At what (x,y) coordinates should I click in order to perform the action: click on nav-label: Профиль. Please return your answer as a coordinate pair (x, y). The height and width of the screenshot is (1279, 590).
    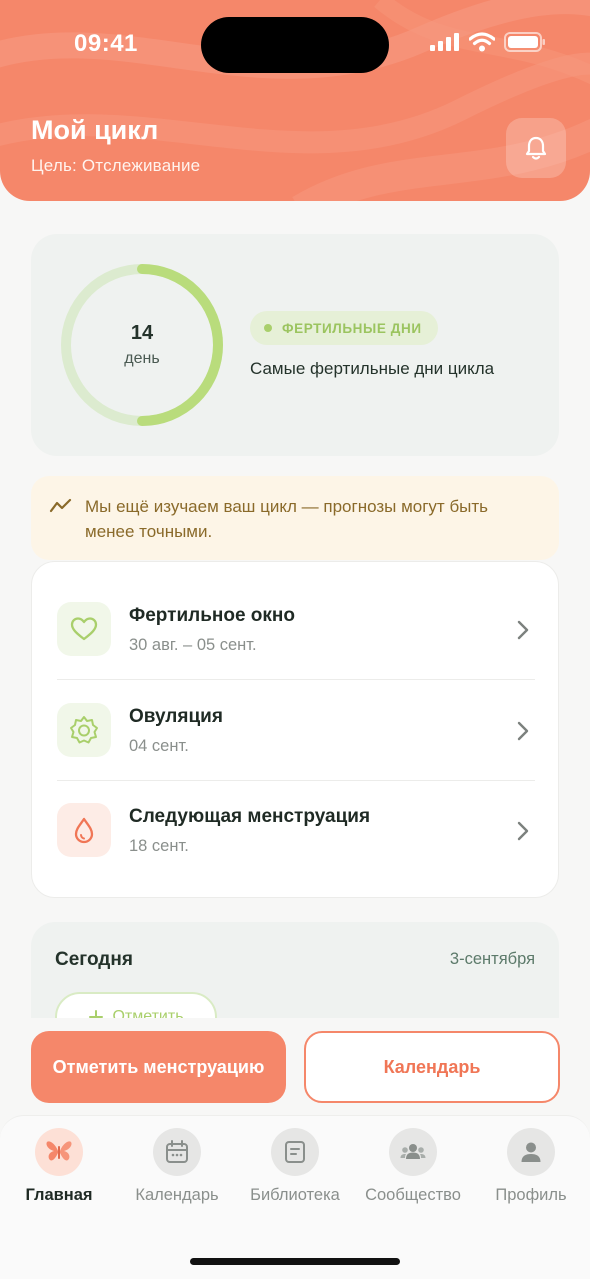
    Looking at the image, I should click on (531, 1195).